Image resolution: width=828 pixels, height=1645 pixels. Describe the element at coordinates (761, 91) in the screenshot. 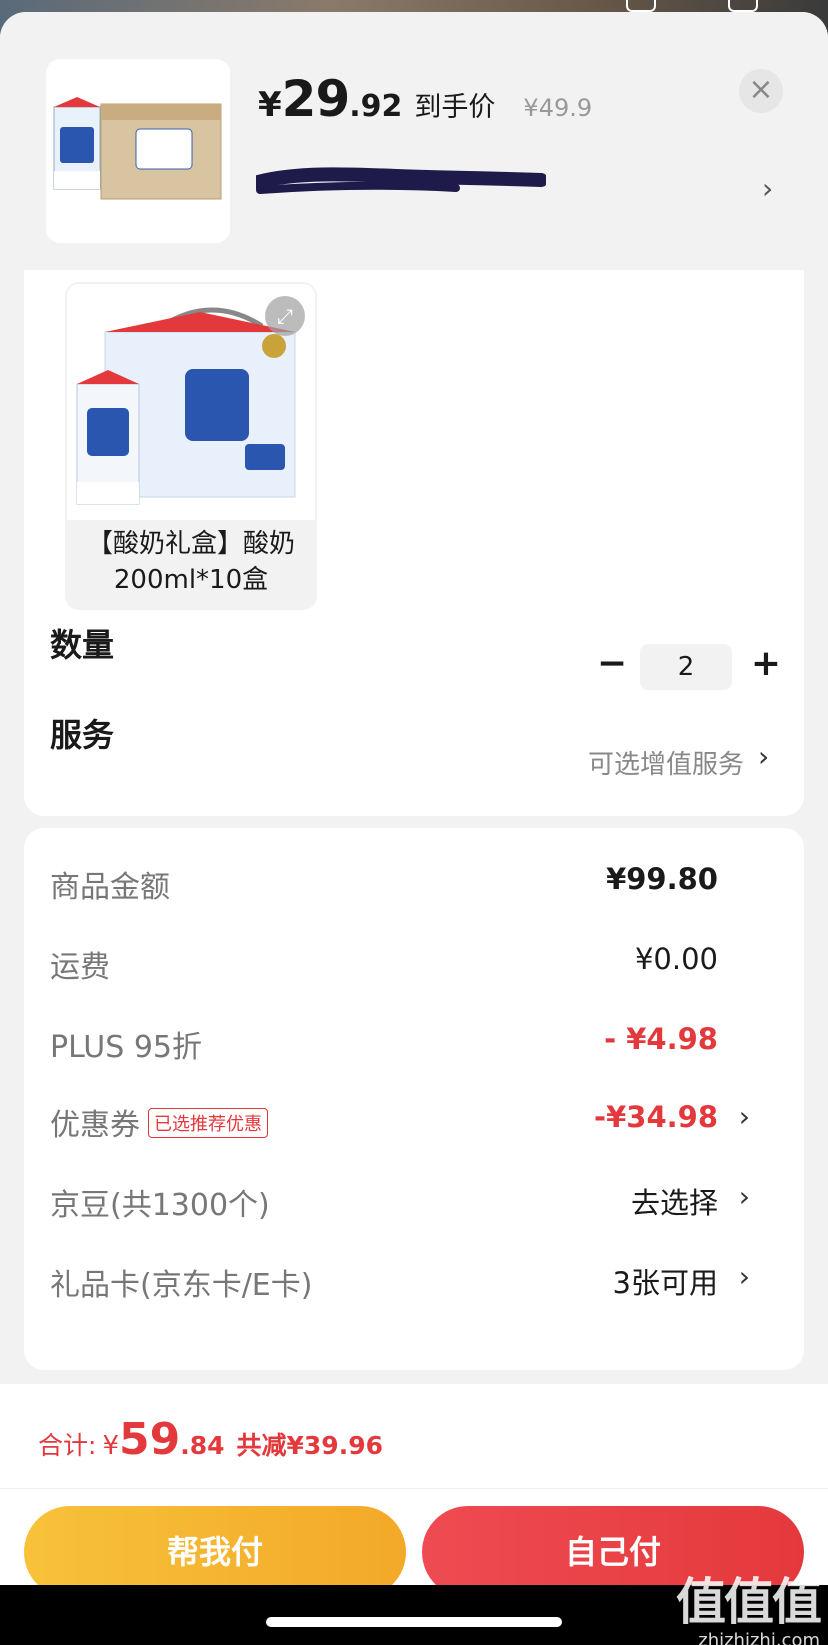

I see `close-button: ×` at that location.